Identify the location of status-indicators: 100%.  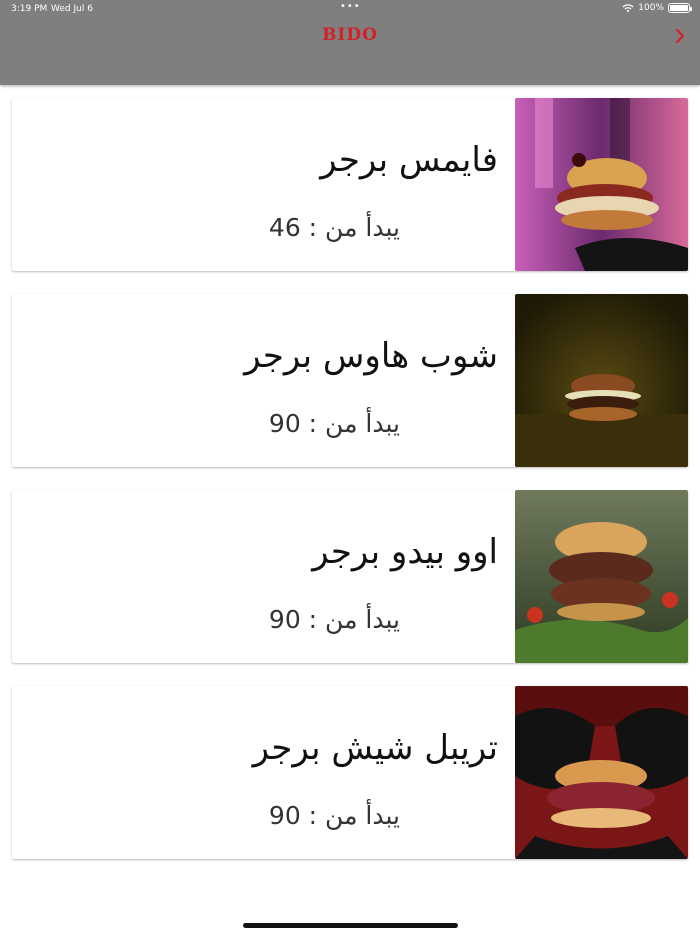
(657, 8).